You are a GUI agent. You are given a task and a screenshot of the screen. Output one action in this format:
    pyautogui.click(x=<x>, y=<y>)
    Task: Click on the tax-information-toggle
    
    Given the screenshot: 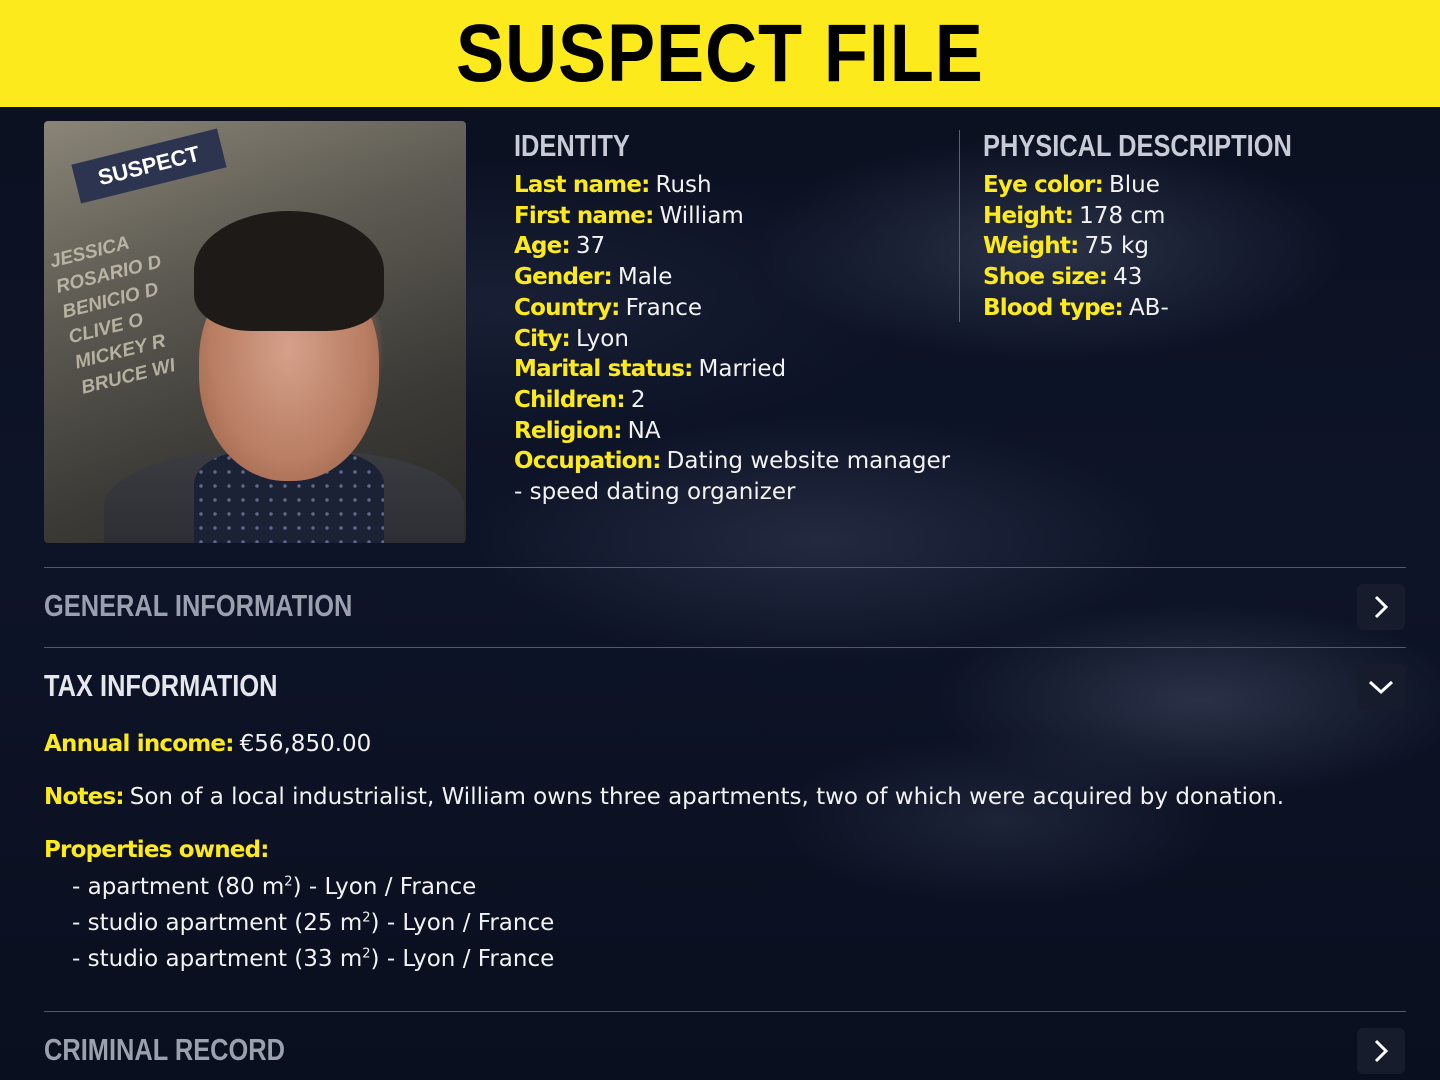 What is the action you would take?
    pyautogui.click(x=1381, y=687)
    